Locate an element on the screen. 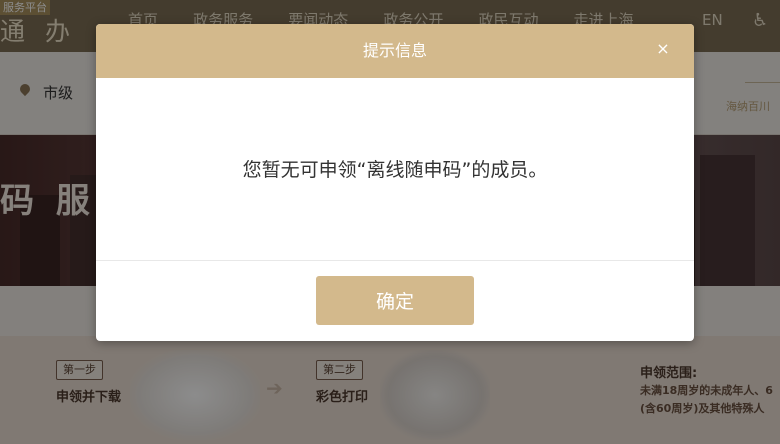 This screenshot has height=444, width=780. dialog-message: 您暂无可申领“离线随申码”的成员。 is located at coordinates (395, 170).